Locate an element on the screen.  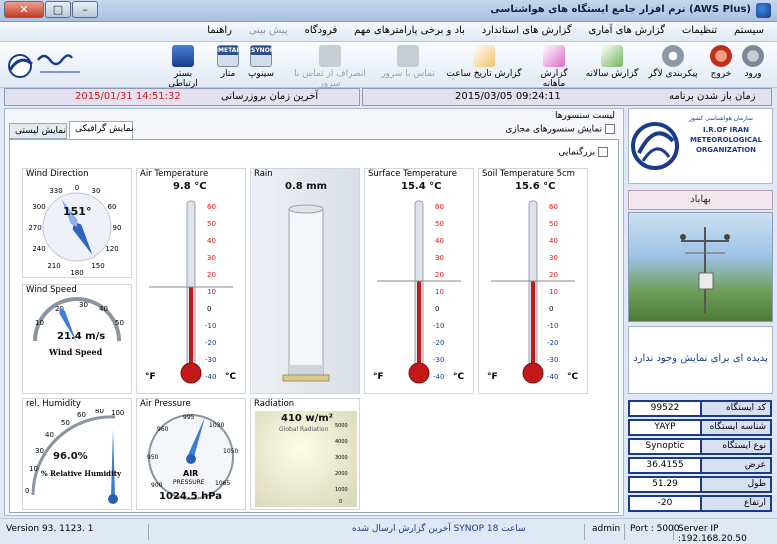
info-row-id: YAYP شناسه ایستگاه is located at coordinates (700, 427).